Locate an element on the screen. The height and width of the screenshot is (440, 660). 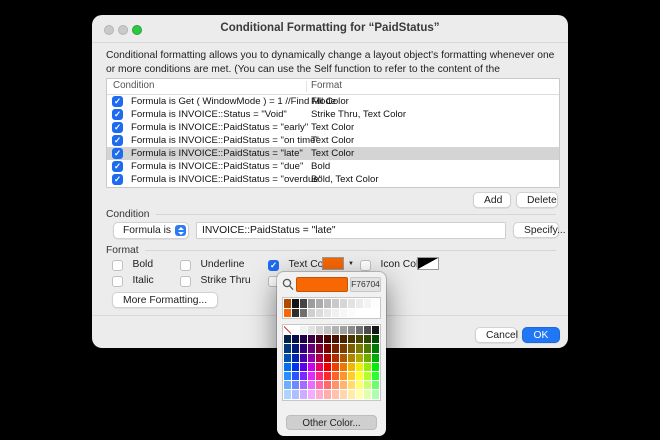
italic-checkbox is located at coordinates (117, 281).